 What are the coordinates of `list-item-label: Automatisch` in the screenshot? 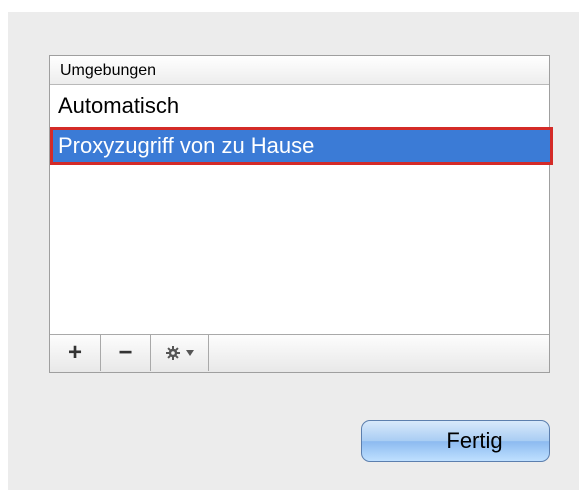 It's located at (119, 105).